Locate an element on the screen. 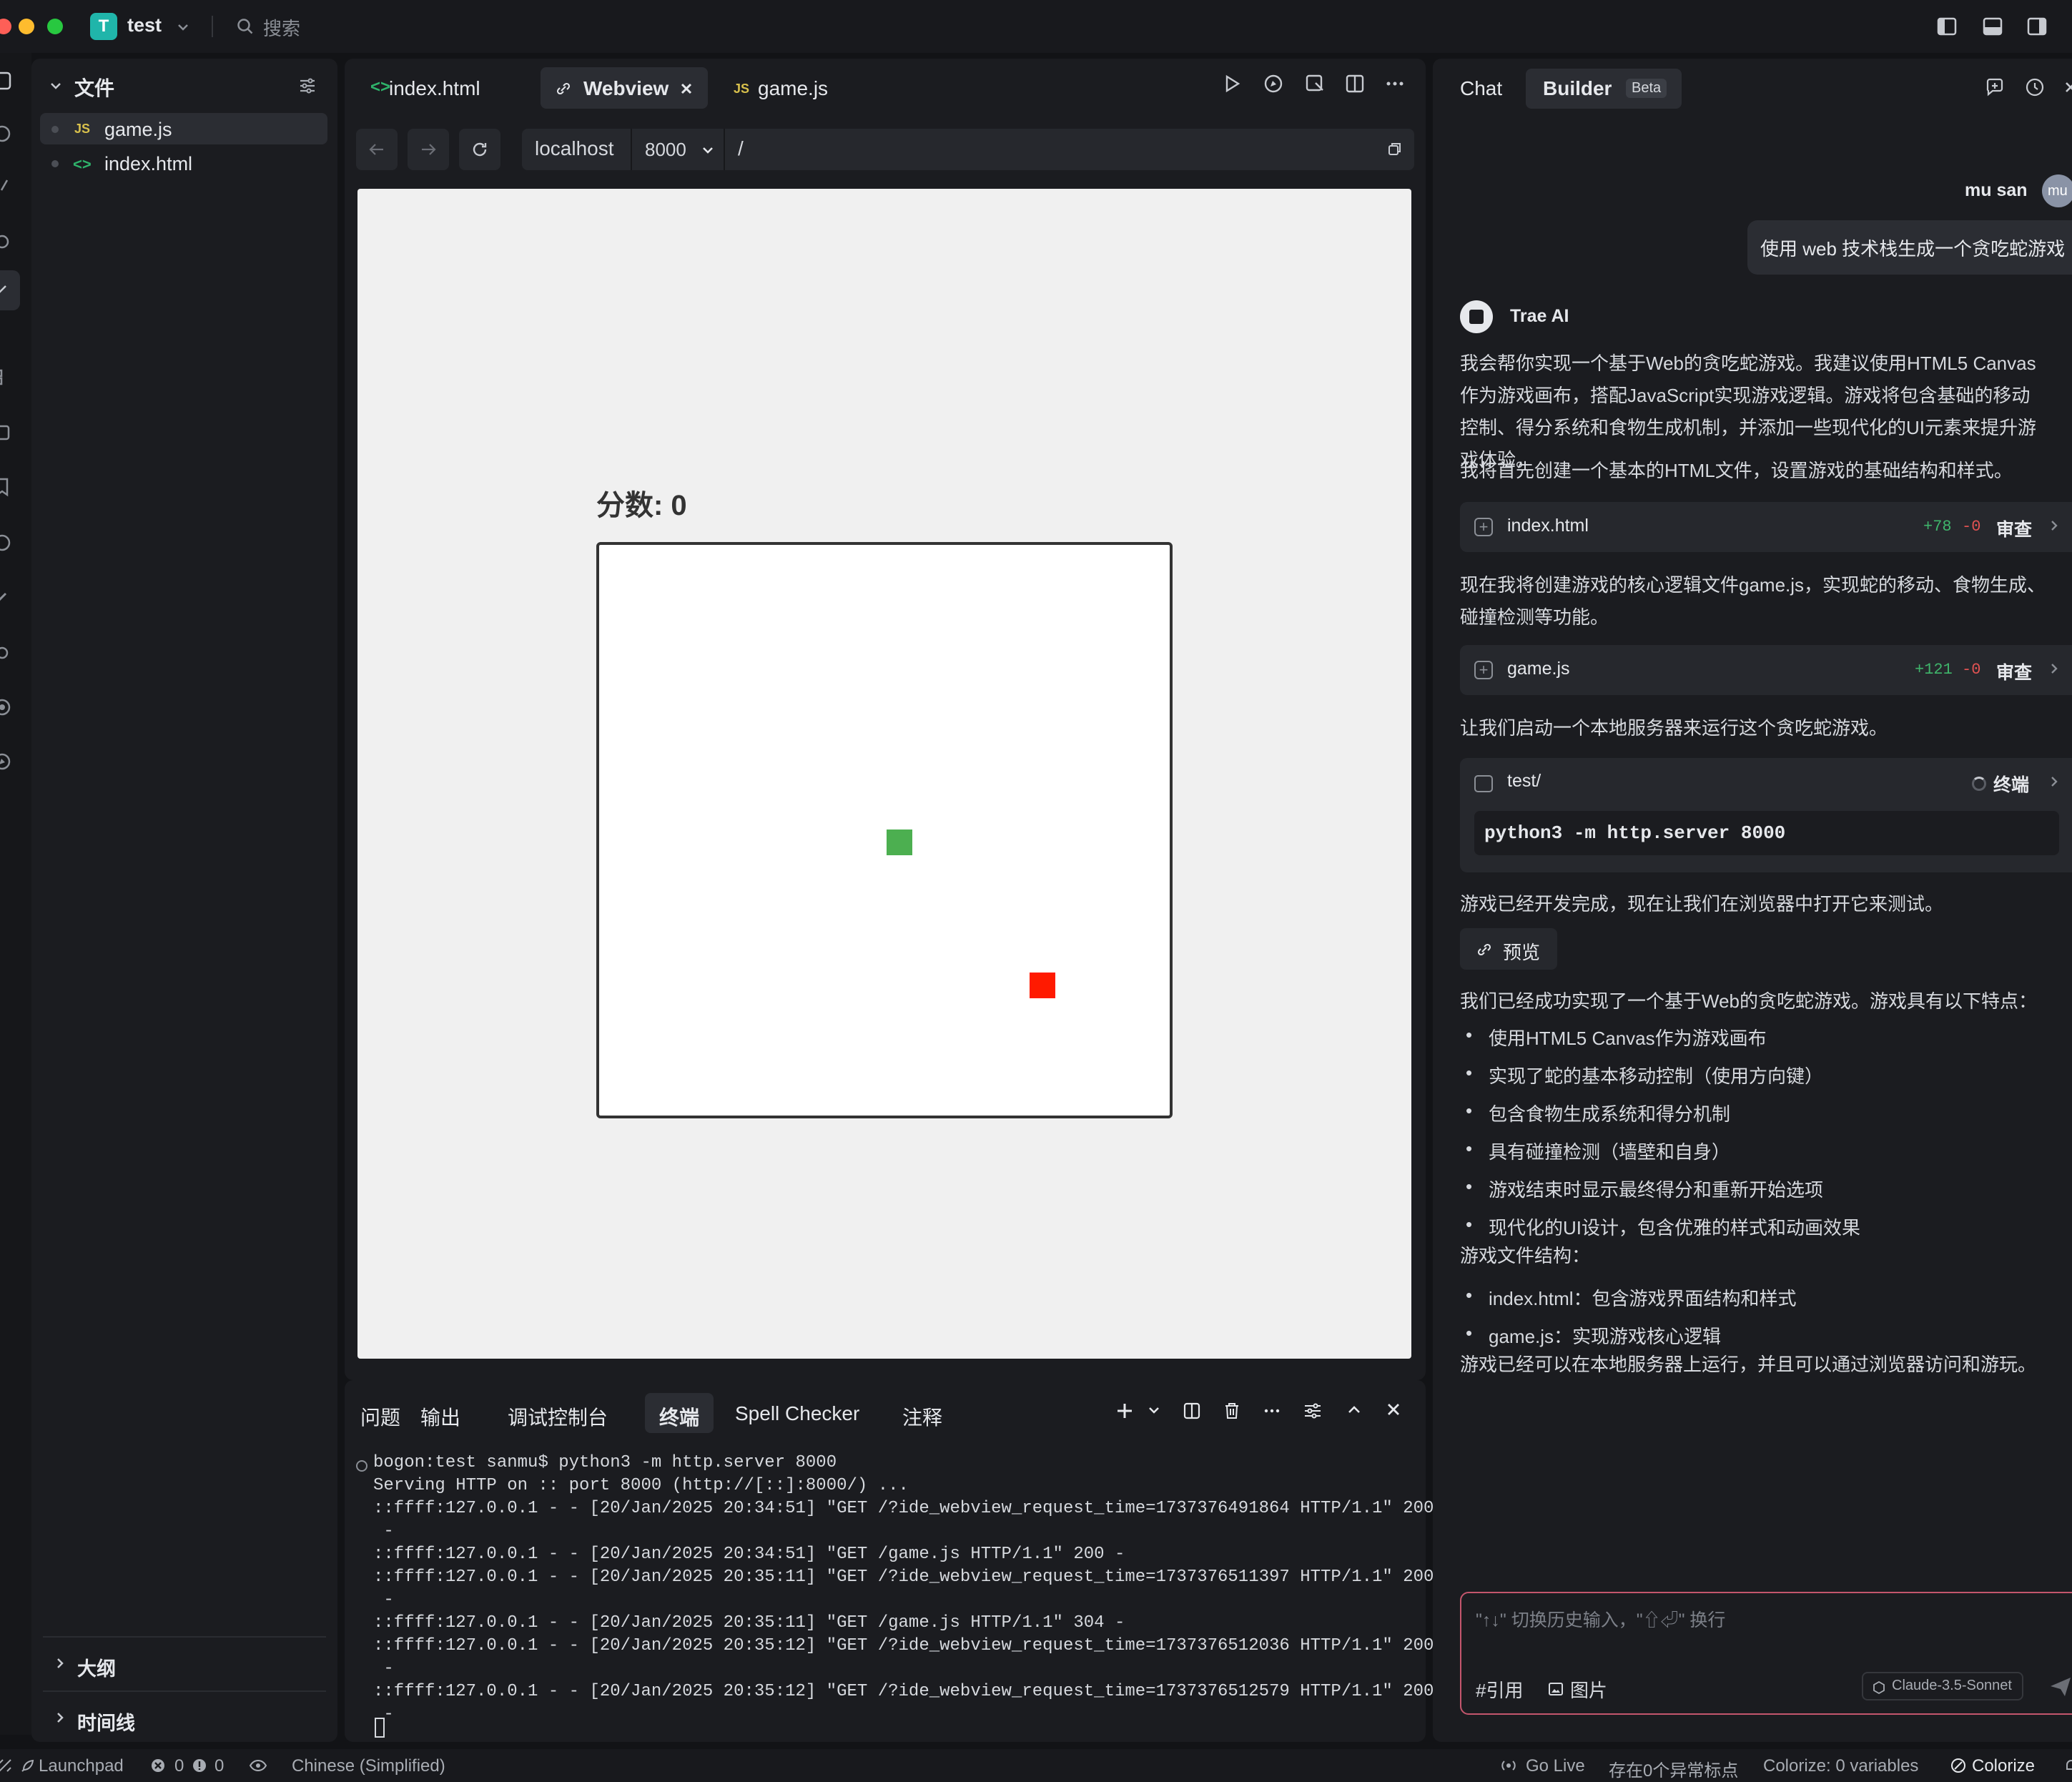 Image resolution: width=2072 pixels, height=1782 pixels. colorize-variables: Colorize: 0 variables is located at coordinates (1840, 1766).